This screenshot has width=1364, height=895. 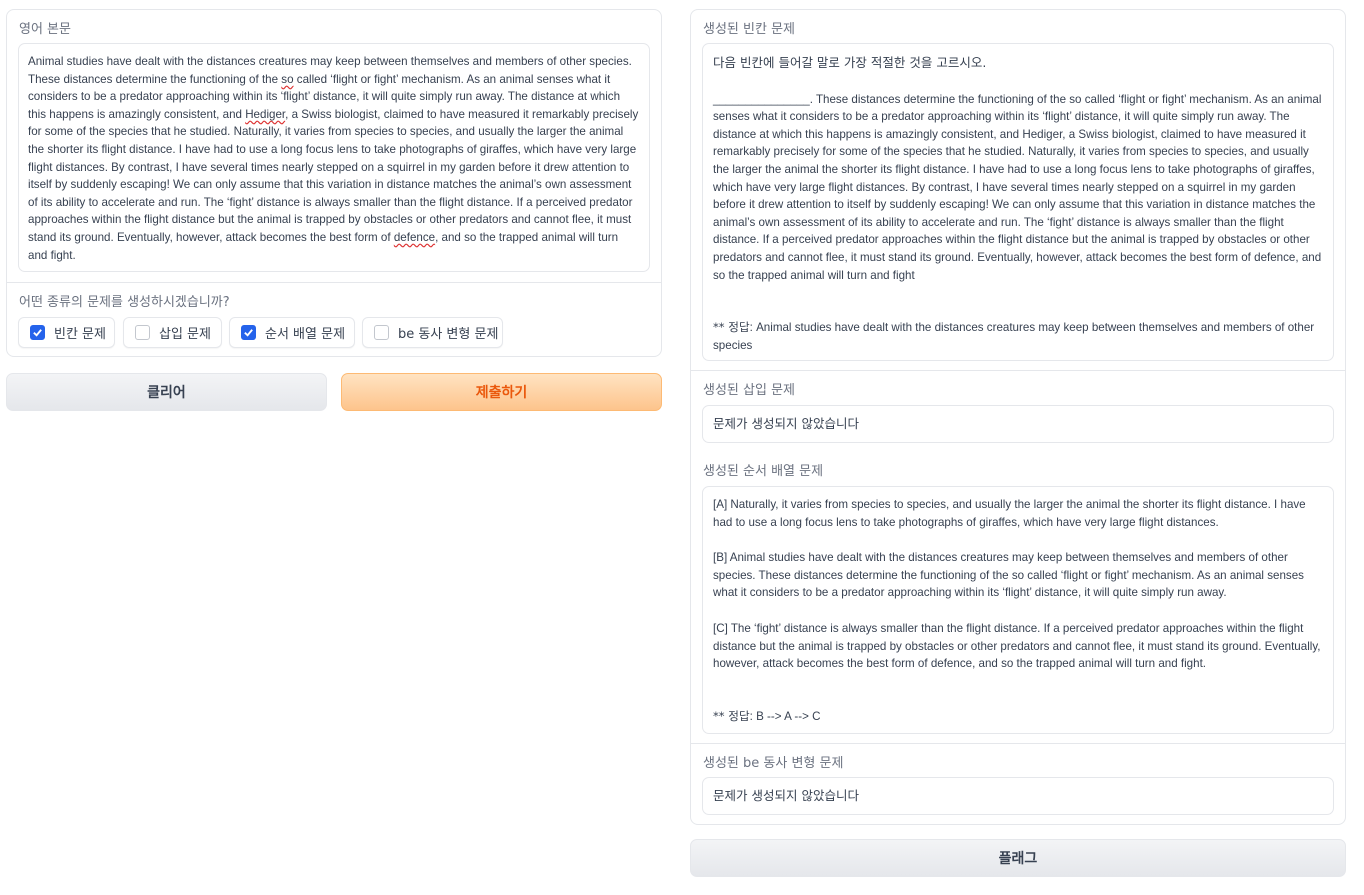 What do you see at coordinates (80, 334) in the screenshot?
I see `option-label: 빈칸 문제` at bounding box center [80, 334].